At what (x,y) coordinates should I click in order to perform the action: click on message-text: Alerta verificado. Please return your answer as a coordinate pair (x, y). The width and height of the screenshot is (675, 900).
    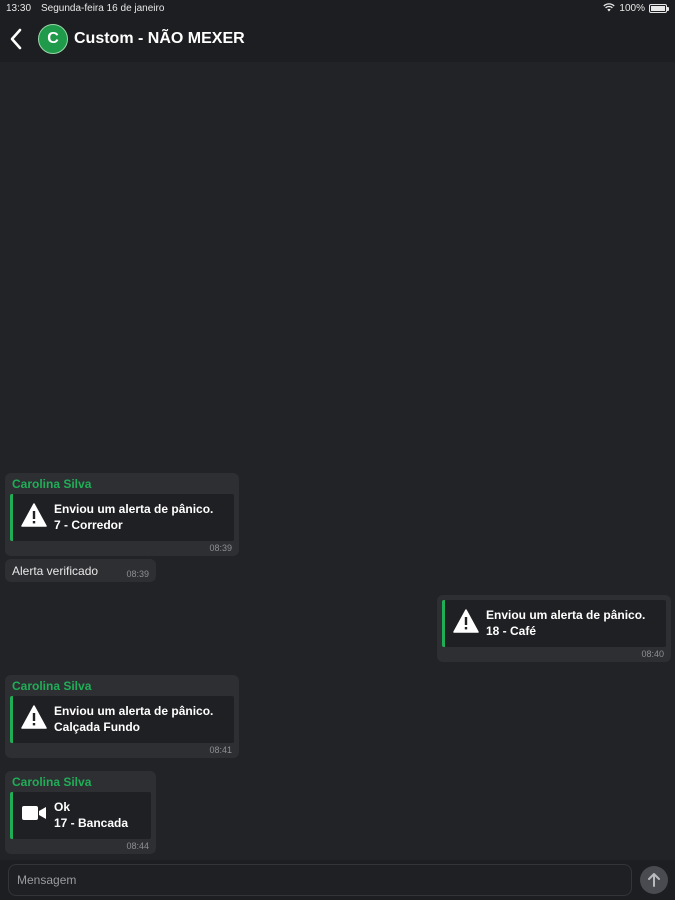
    Looking at the image, I should click on (55, 571).